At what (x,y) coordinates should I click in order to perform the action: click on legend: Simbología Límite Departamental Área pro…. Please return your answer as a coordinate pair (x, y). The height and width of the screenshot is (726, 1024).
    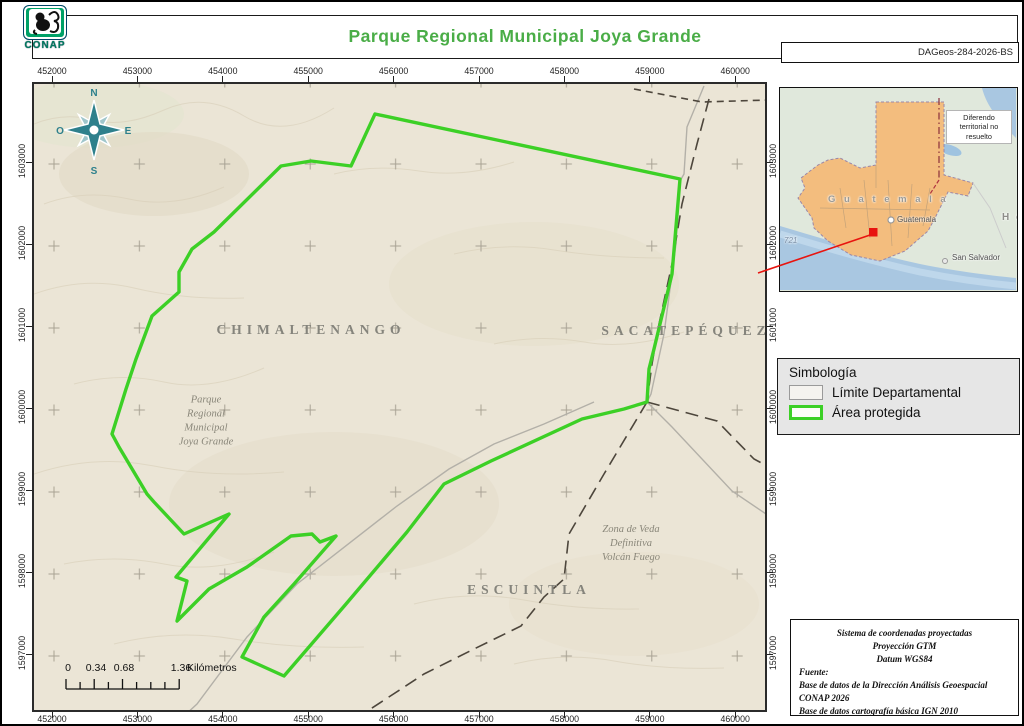
    Looking at the image, I should click on (898, 396).